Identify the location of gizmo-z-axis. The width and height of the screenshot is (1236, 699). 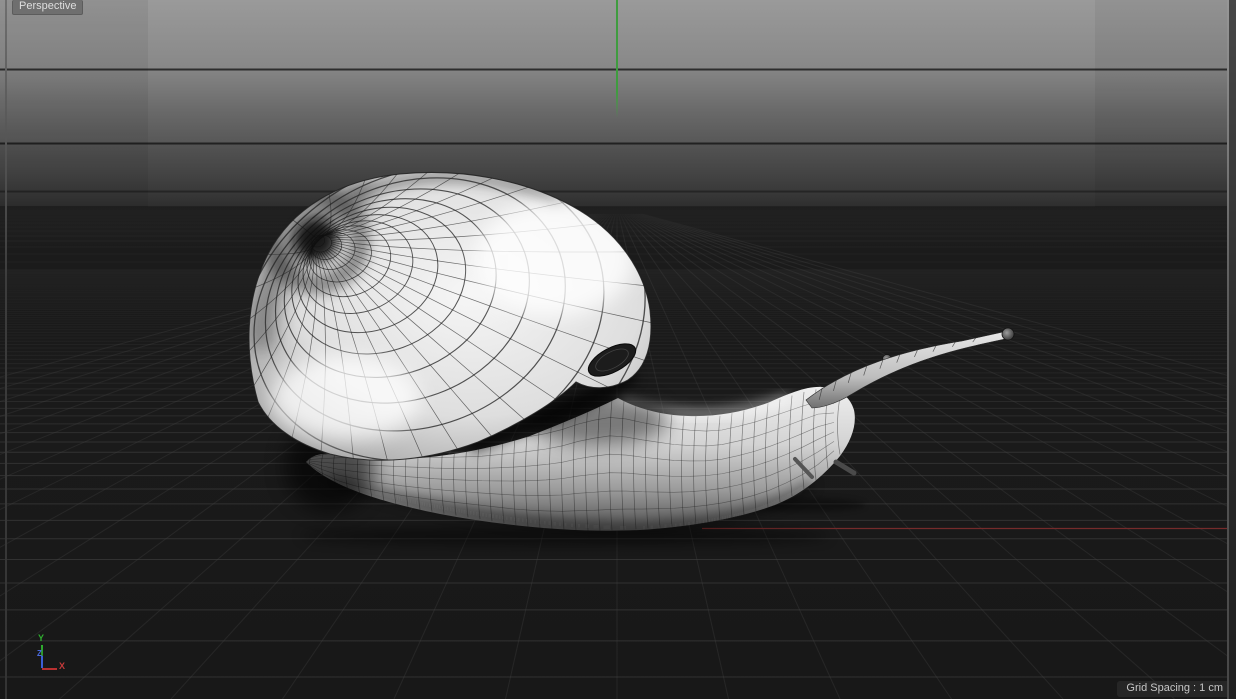
(42, 662).